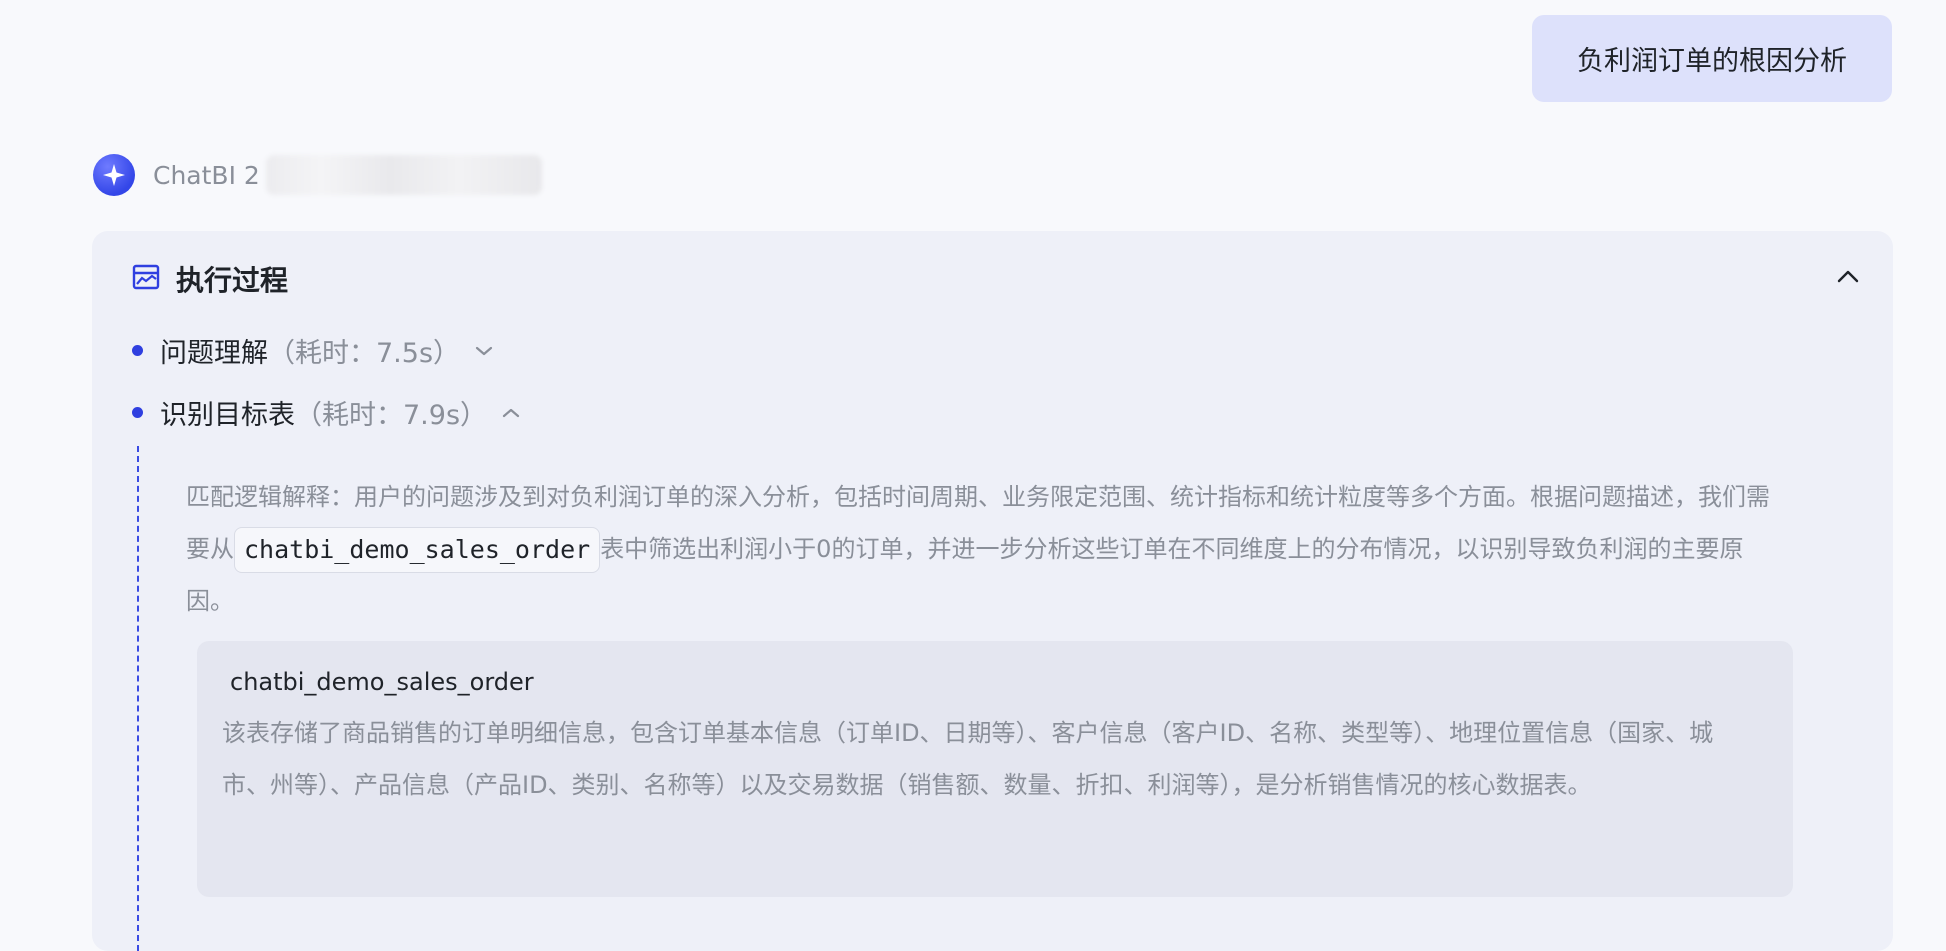 The width and height of the screenshot is (1946, 951). Describe the element at coordinates (484, 351) in the screenshot. I see `chevron-down-icon` at that location.